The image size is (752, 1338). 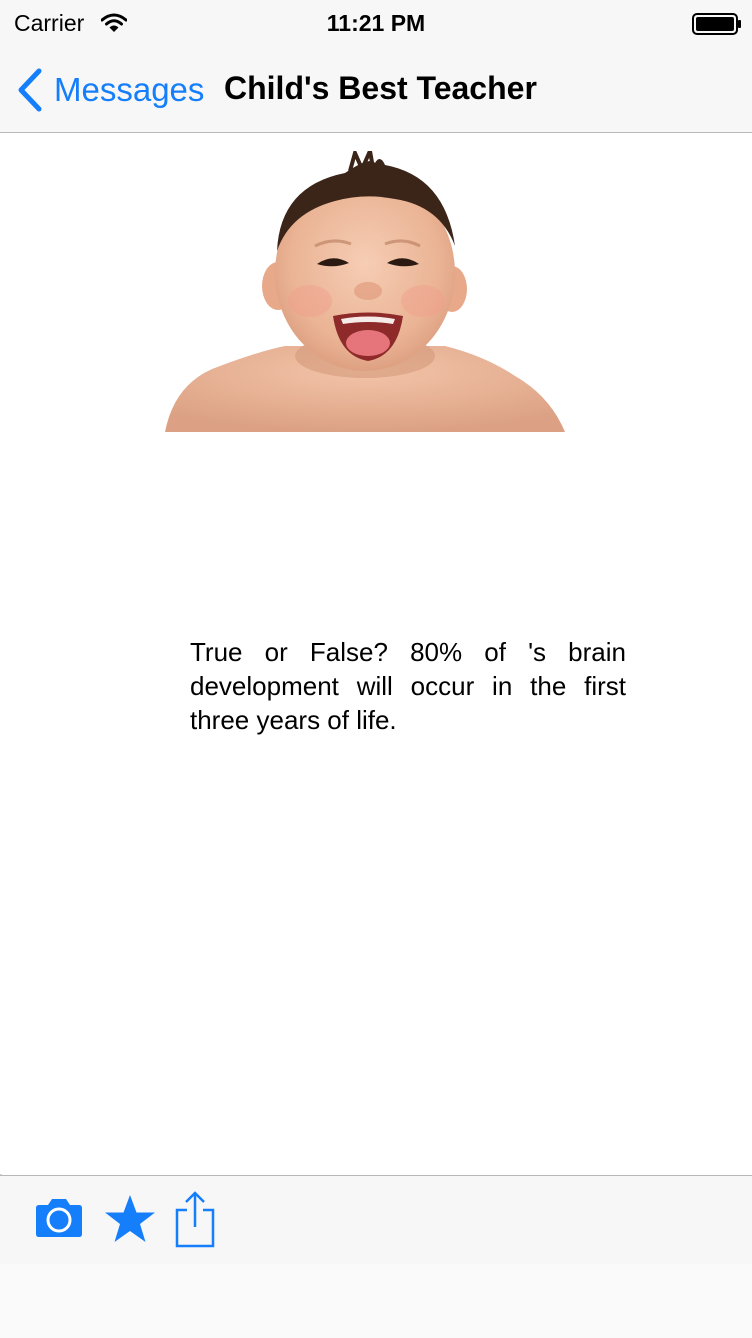 What do you see at coordinates (376, 1219) in the screenshot?
I see `bottom-toolbar` at bounding box center [376, 1219].